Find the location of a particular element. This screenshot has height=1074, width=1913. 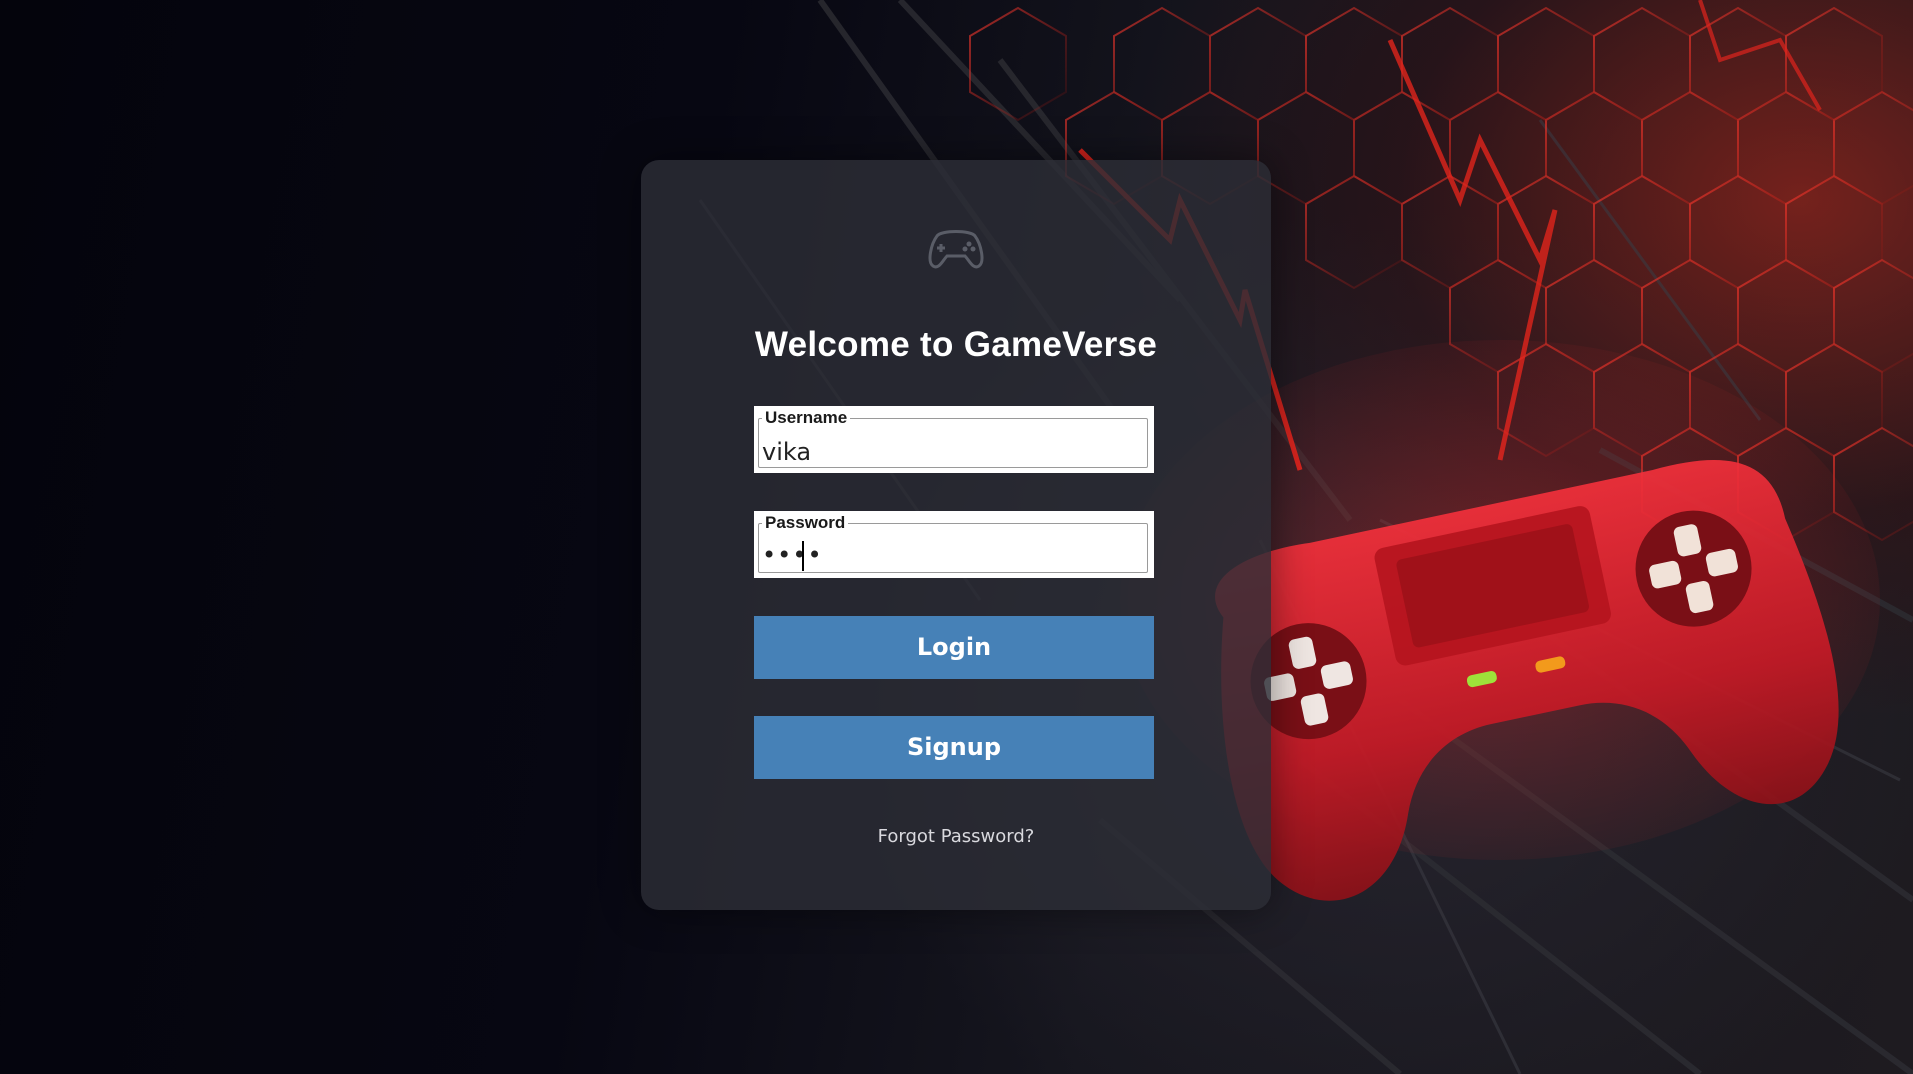

text-caret is located at coordinates (803, 556).